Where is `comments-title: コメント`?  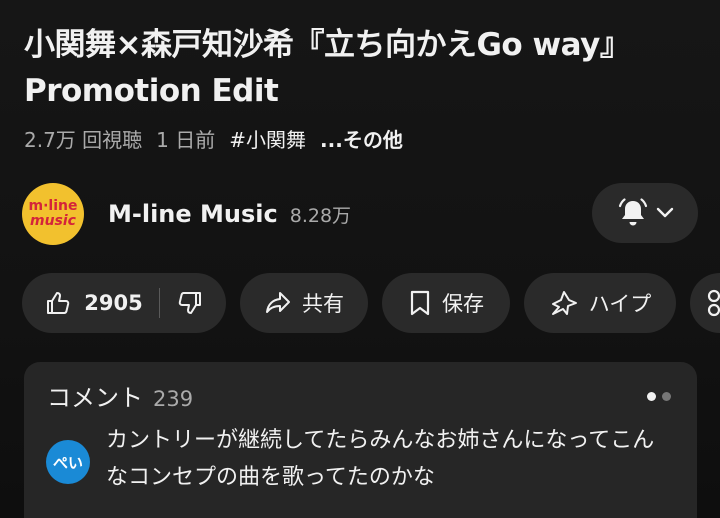
comments-title: コメント is located at coordinates (95, 398).